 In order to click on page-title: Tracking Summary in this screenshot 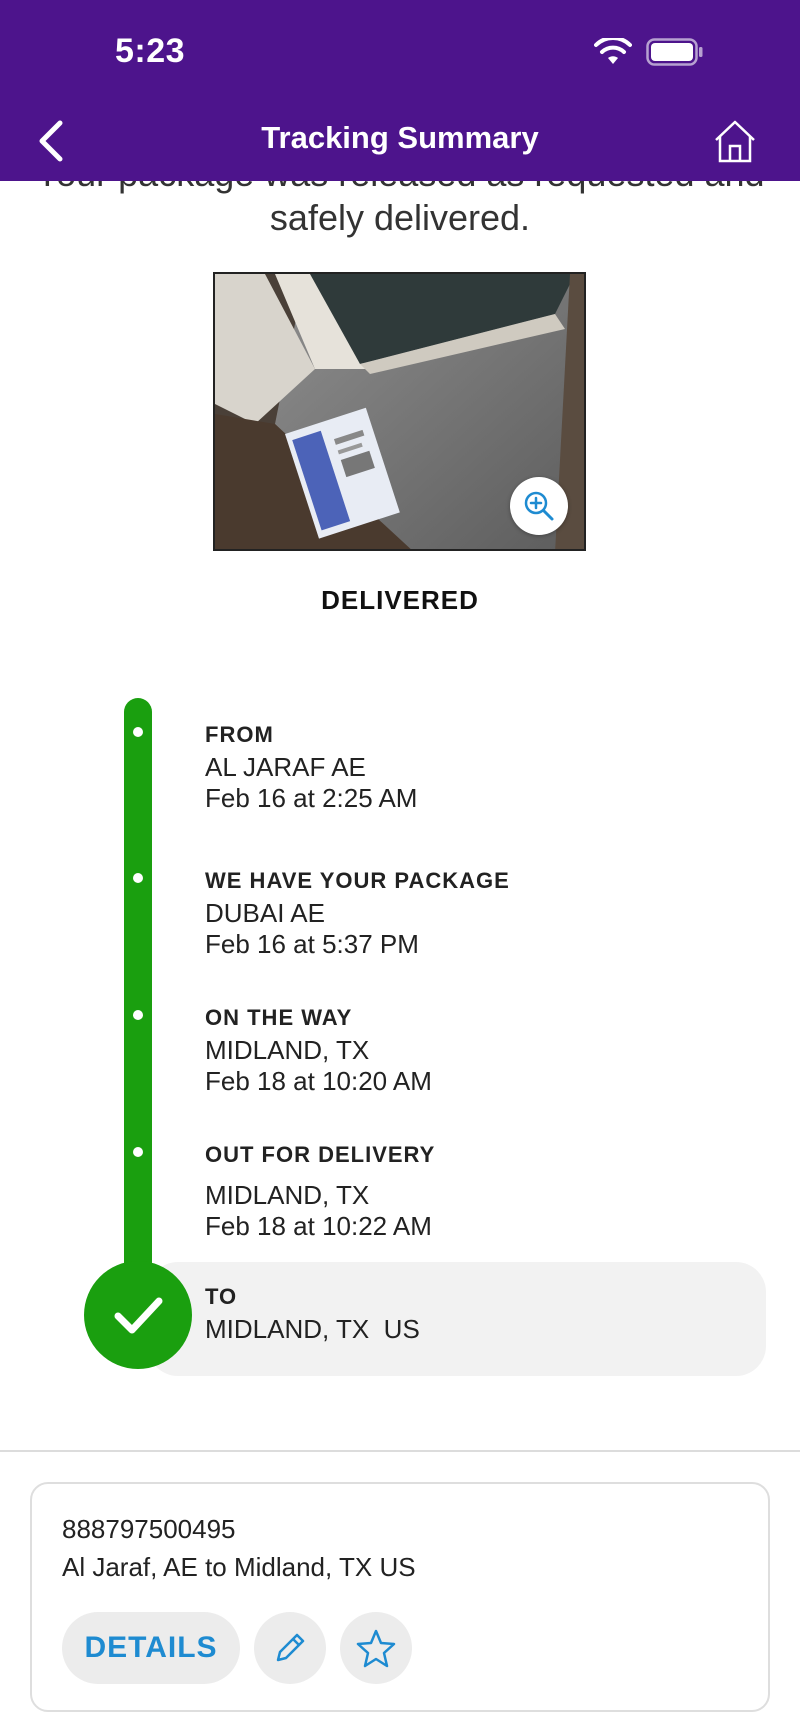, I will do `click(400, 137)`.